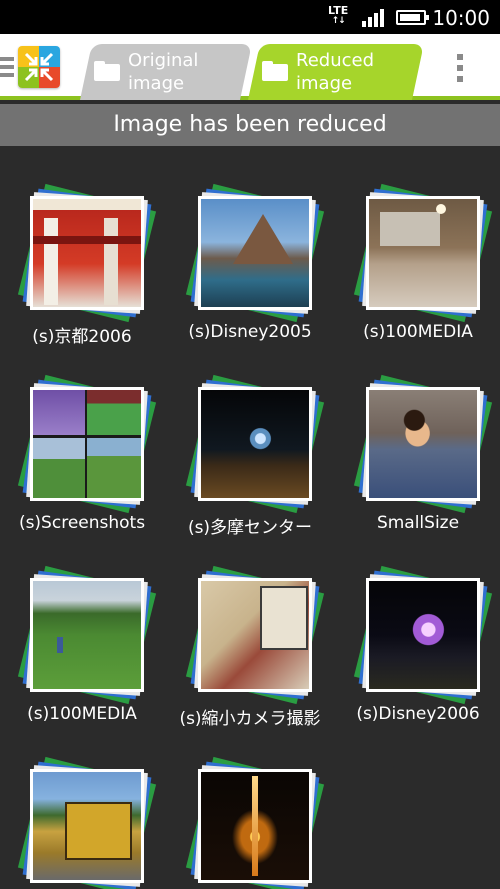 This screenshot has height=889, width=500. I want to click on tab-reduced-image: Reduced image, so click(336, 72).